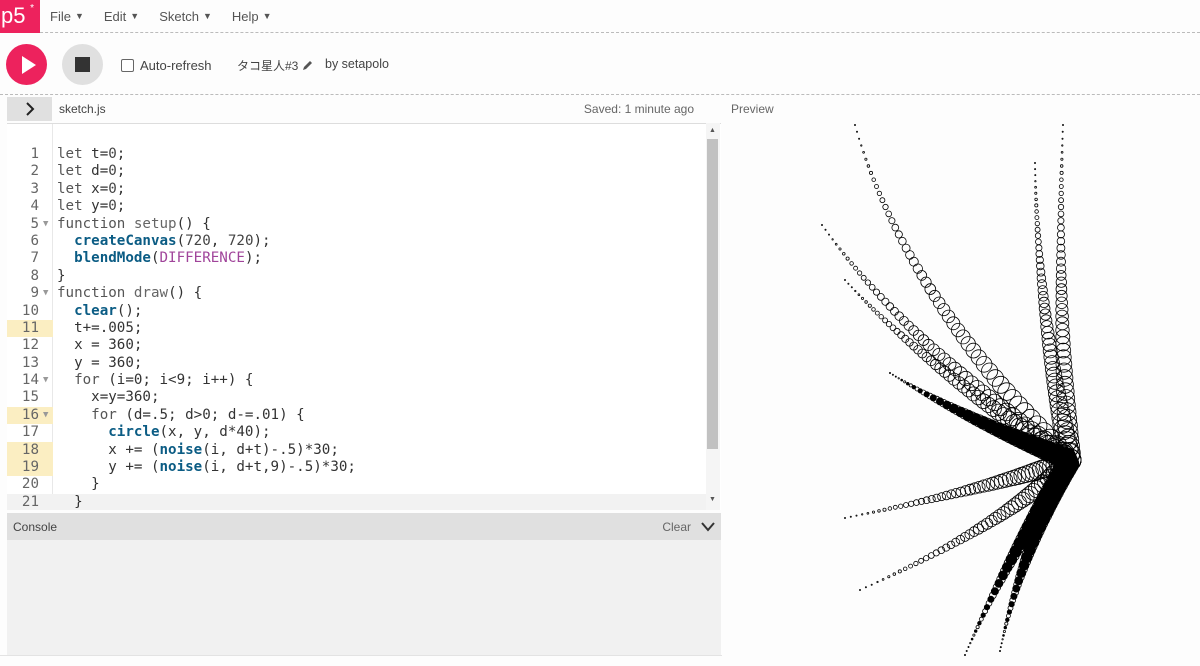  Describe the element at coordinates (121, 171) in the screenshot. I see `code-token: ;` at that location.